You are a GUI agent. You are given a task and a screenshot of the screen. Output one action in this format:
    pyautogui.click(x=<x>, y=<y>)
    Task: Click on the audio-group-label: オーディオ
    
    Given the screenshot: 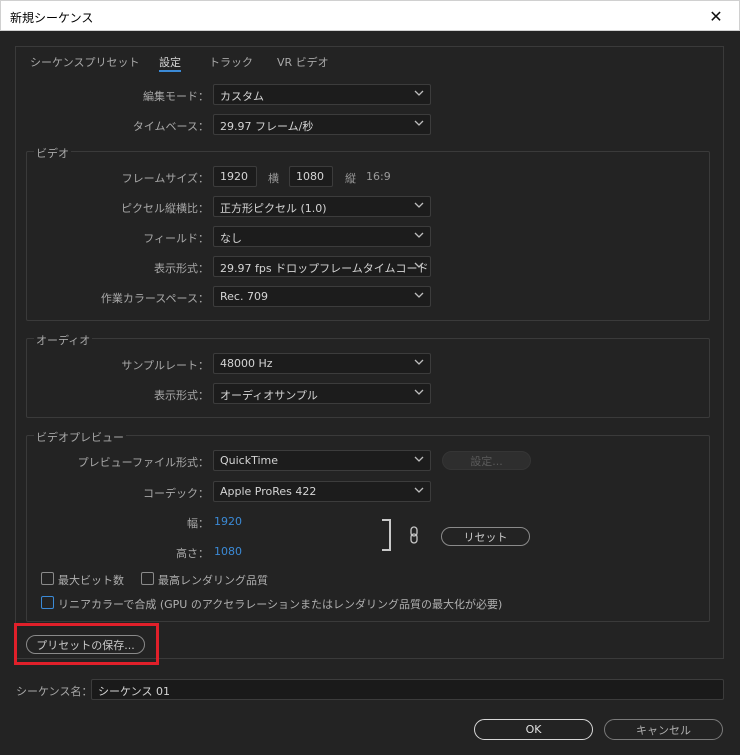 What is the action you would take?
    pyautogui.click(x=63, y=340)
    